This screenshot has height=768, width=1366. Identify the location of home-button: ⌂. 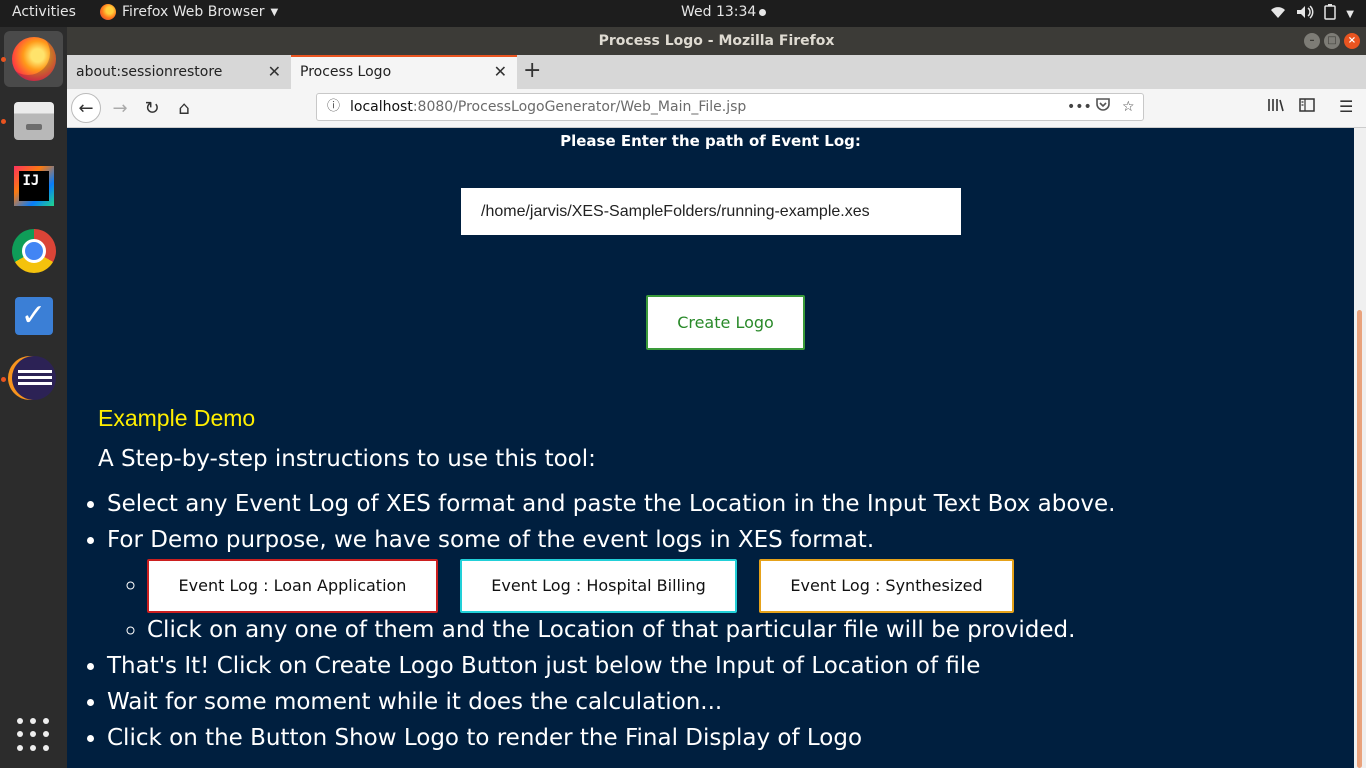
(184, 108).